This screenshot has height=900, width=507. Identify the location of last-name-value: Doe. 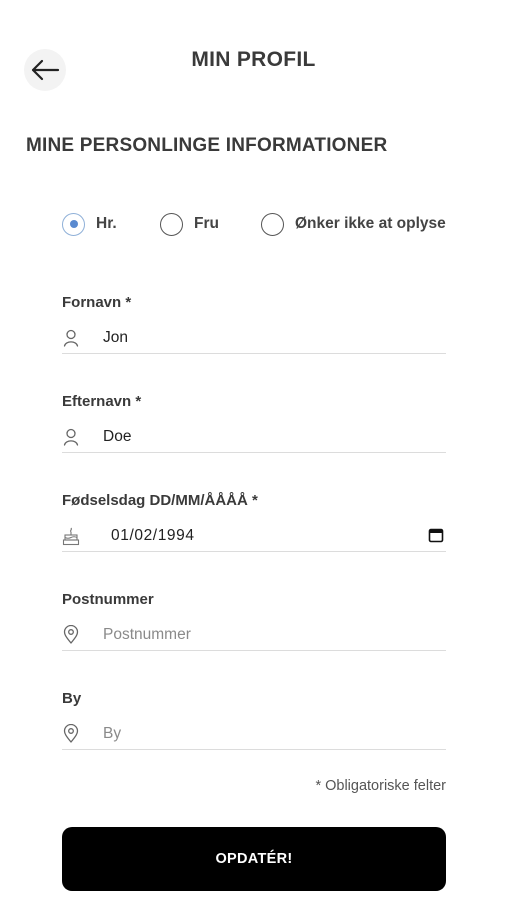
(117, 436).